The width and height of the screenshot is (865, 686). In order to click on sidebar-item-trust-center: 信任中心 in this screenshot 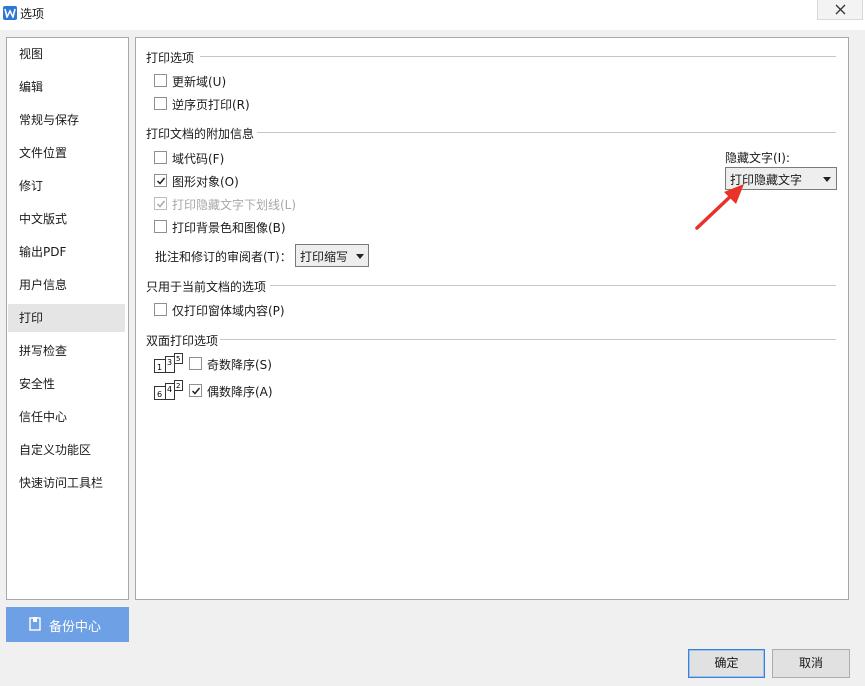, I will do `click(66, 417)`.